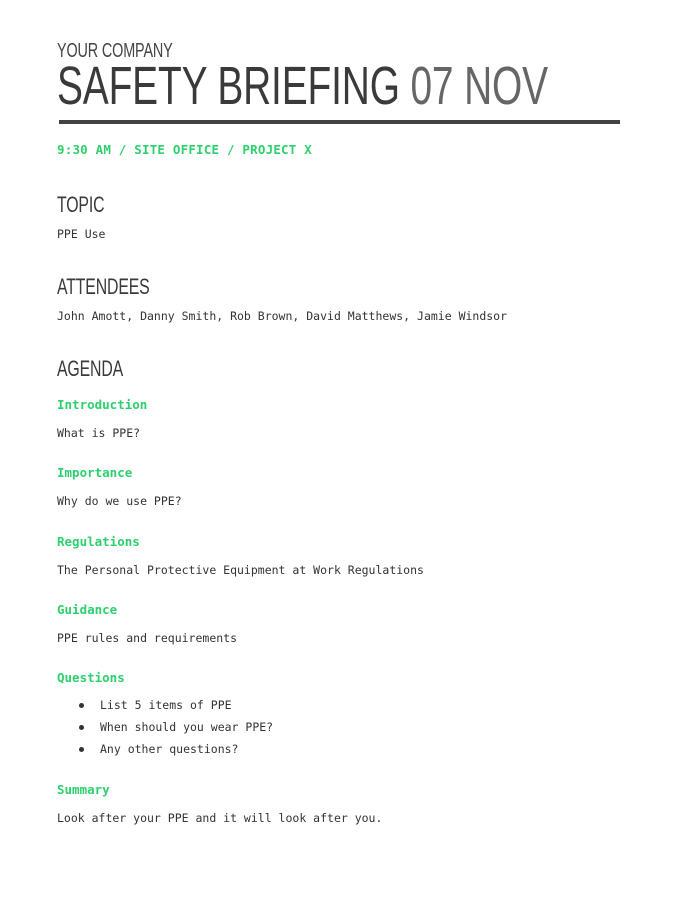 This screenshot has height=904, width=689. Describe the element at coordinates (147, 638) in the screenshot. I see `agenda-item-text: PPE rules and requirements` at that location.